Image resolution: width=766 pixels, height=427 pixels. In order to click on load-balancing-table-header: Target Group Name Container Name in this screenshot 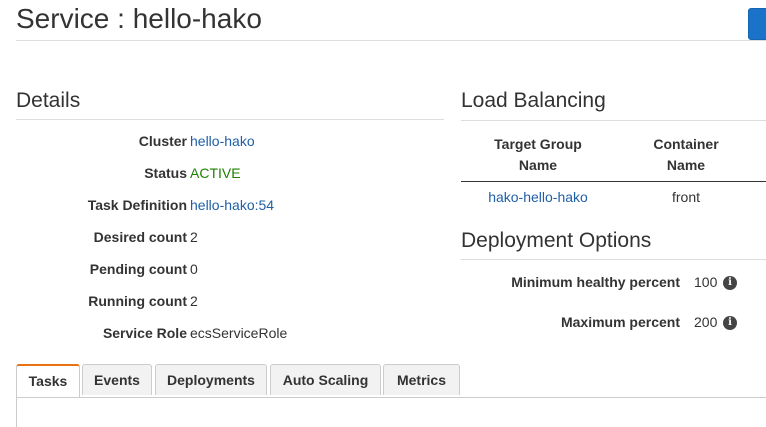, I will do `click(613, 151)`.